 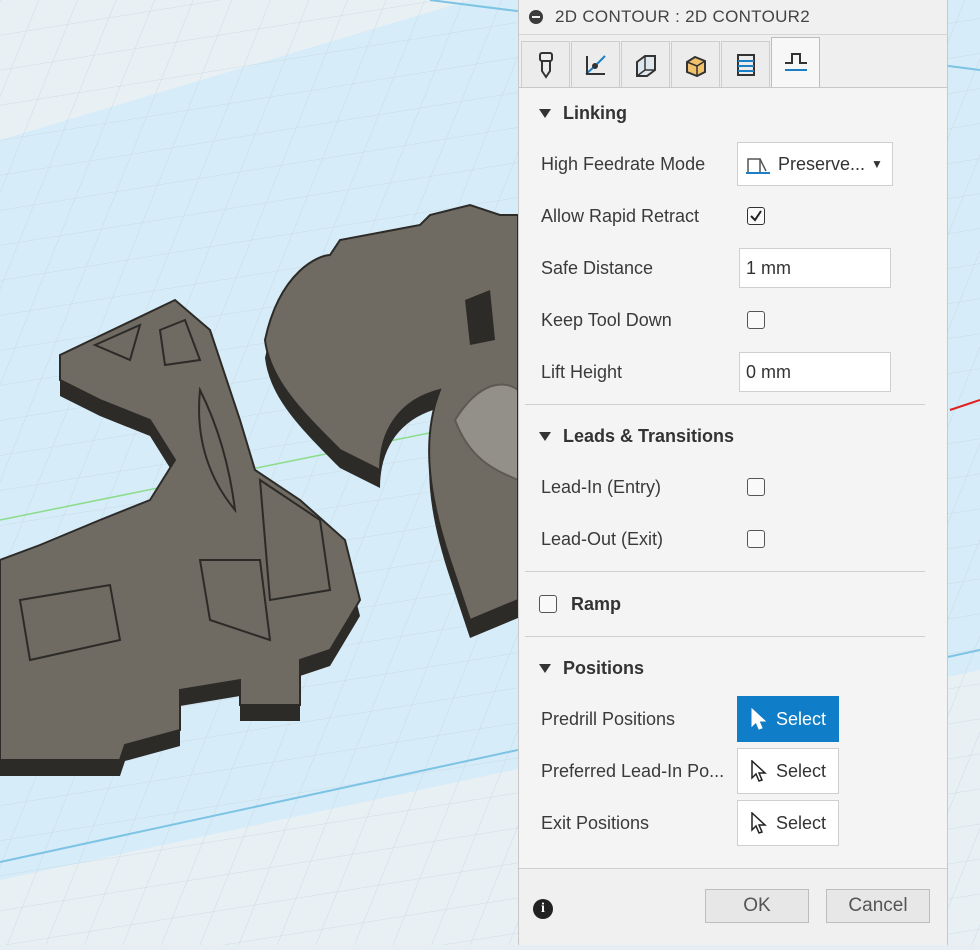 What do you see at coordinates (733, 668) in the screenshot?
I see `section-positions-header: Positions` at bounding box center [733, 668].